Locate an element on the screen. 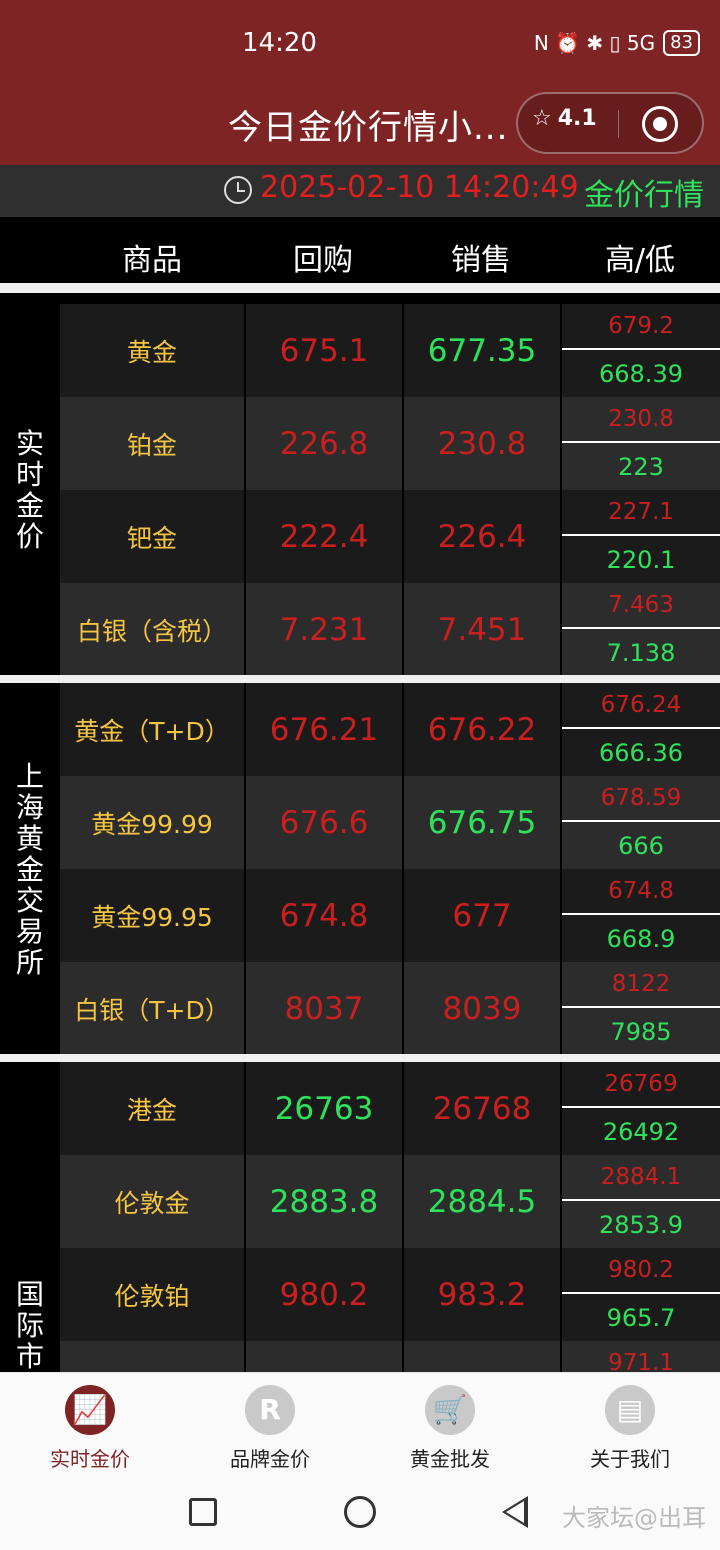 The height and width of the screenshot is (1550, 720). buy-price: 222.4 is located at coordinates (323, 536).